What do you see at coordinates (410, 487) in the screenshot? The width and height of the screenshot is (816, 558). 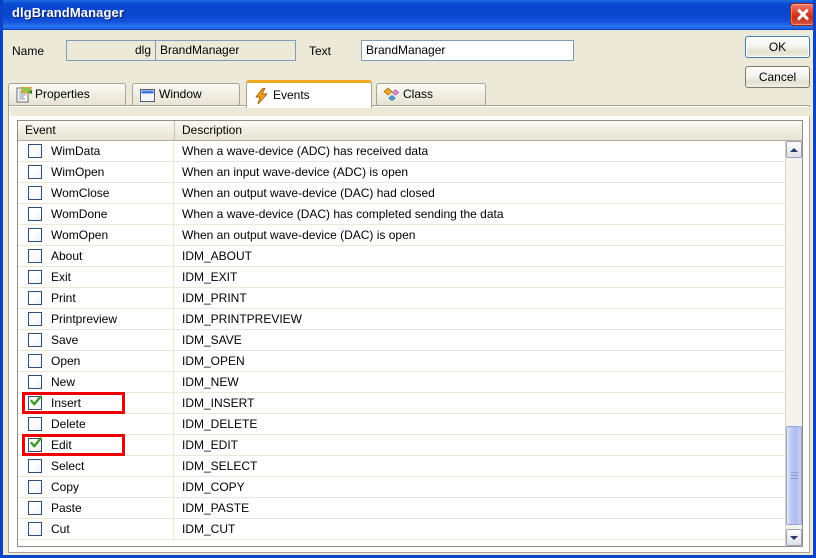 I see `table-row: Copy IDM_COPY` at bounding box center [410, 487].